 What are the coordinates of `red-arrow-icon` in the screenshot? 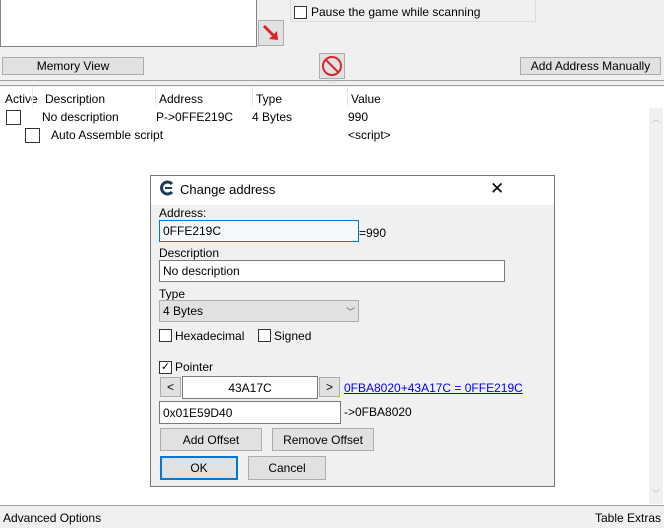 It's located at (270, 32).